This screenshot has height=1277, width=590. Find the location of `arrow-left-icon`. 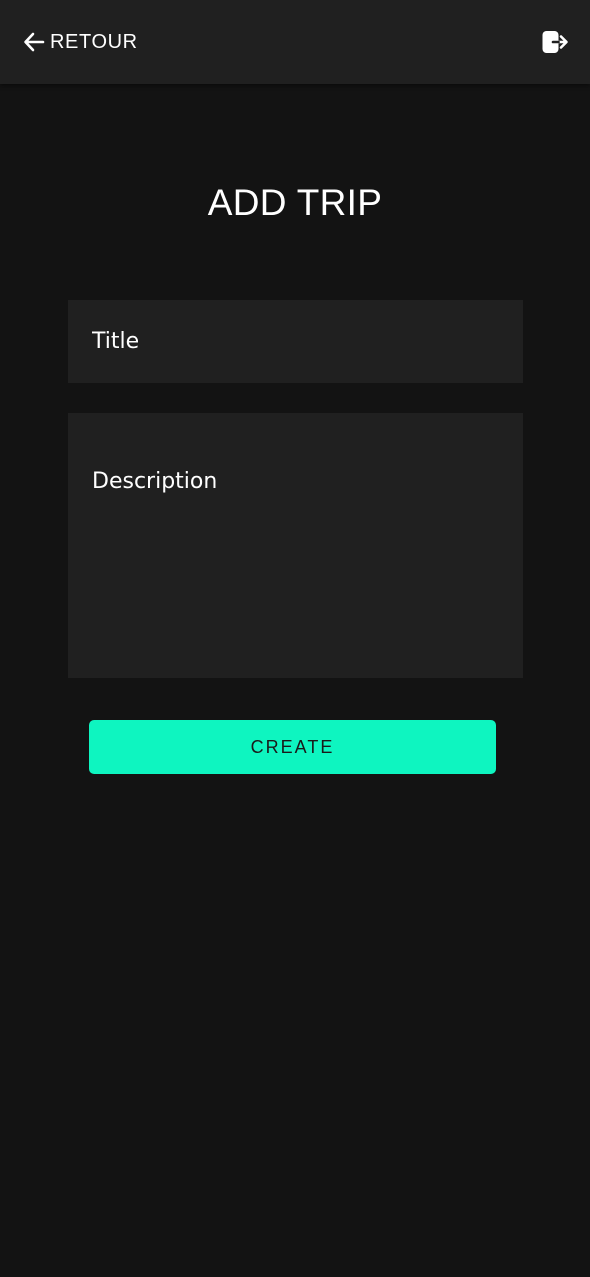

arrow-left-icon is located at coordinates (34, 42).